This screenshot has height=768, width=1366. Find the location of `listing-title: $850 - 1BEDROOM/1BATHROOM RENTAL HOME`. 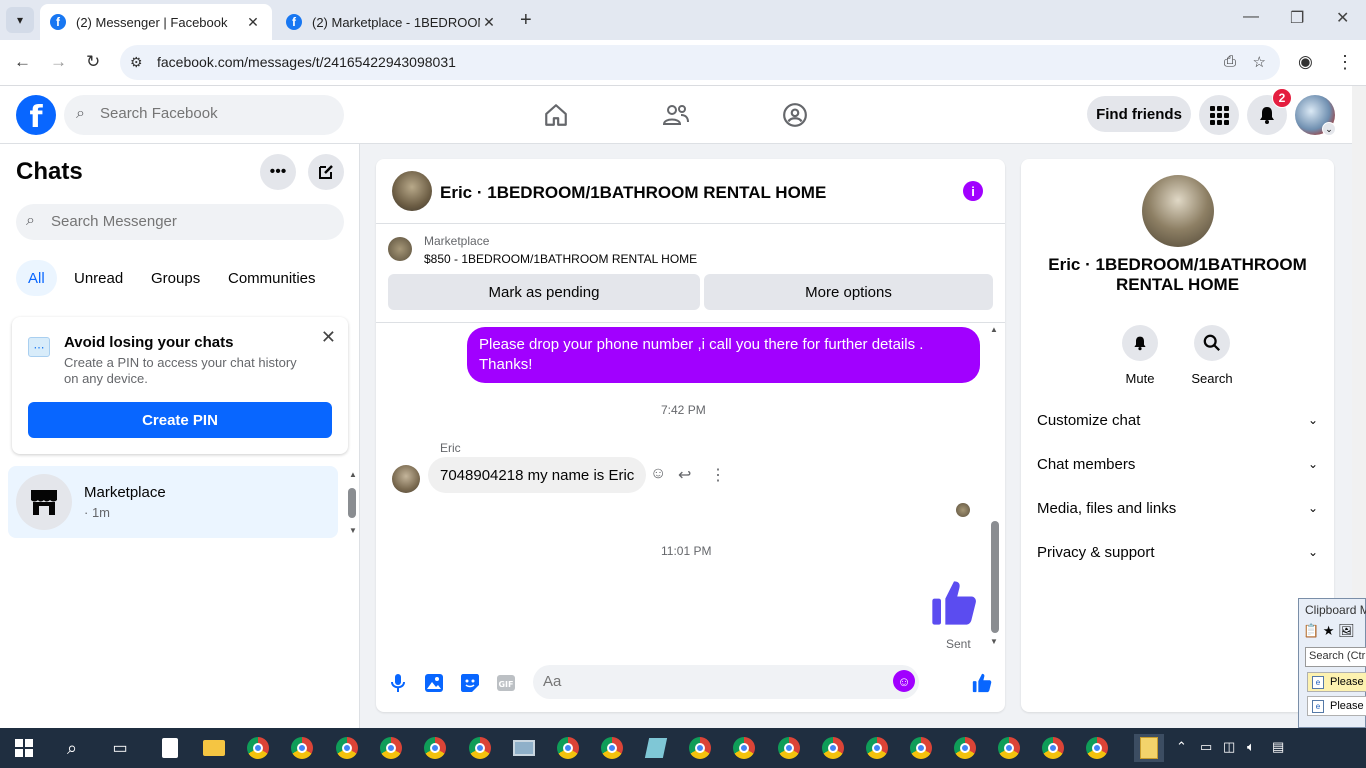

listing-title: $850 - 1BEDROOM/1BATHROOM RENTAL HOME is located at coordinates (560, 259).